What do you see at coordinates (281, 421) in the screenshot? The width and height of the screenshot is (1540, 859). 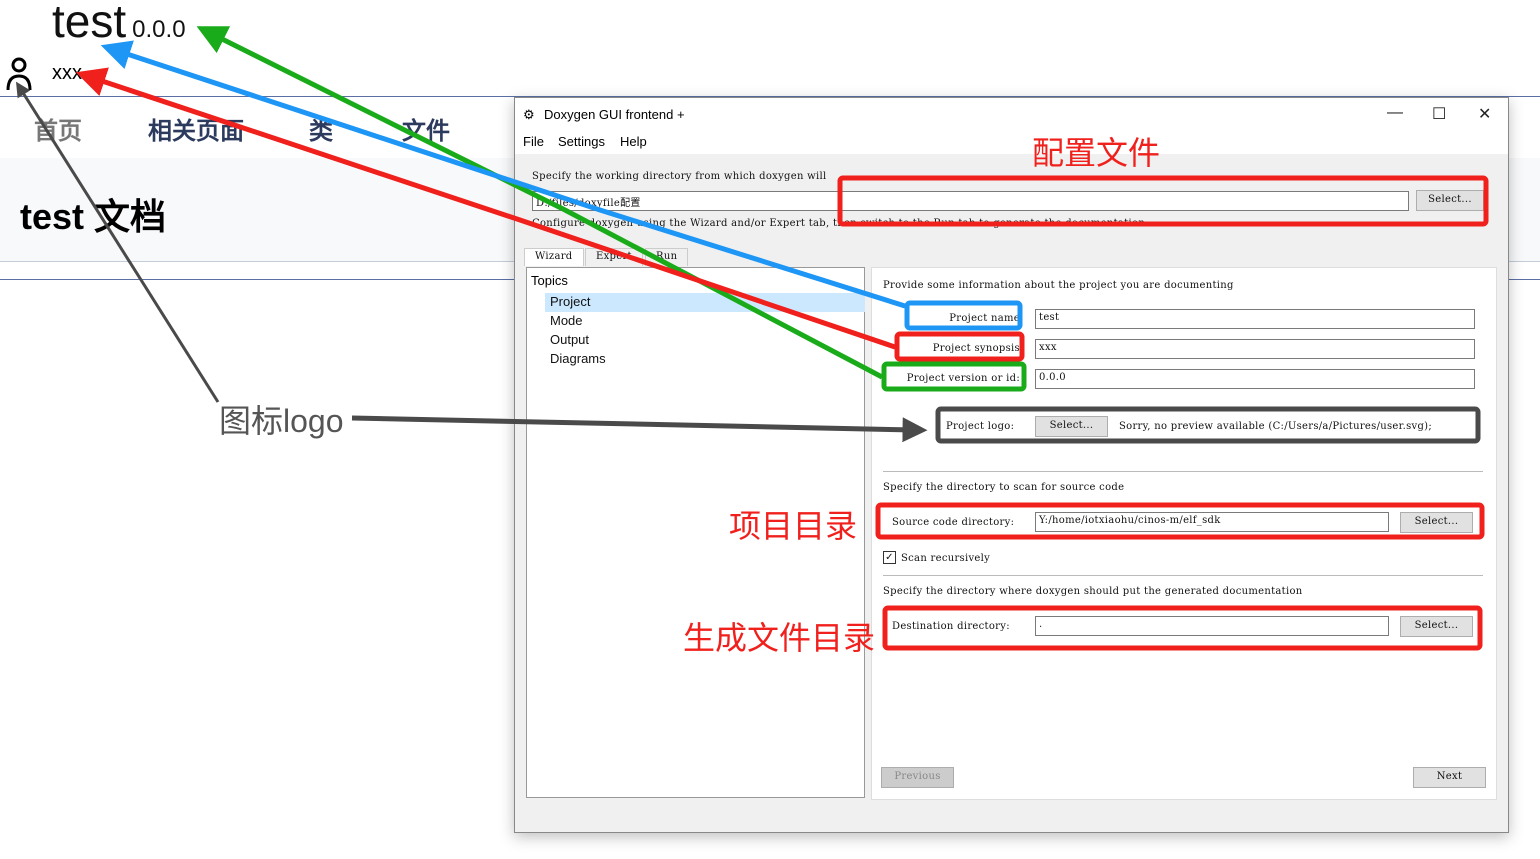 I see `annotation-logo: 图标logo` at bounding box center [281, 421].